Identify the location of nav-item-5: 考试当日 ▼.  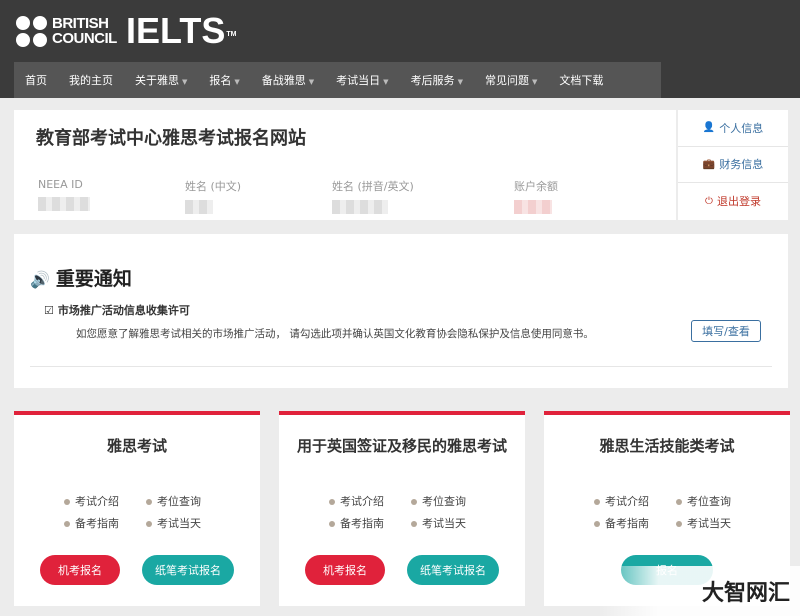
(362, 80).